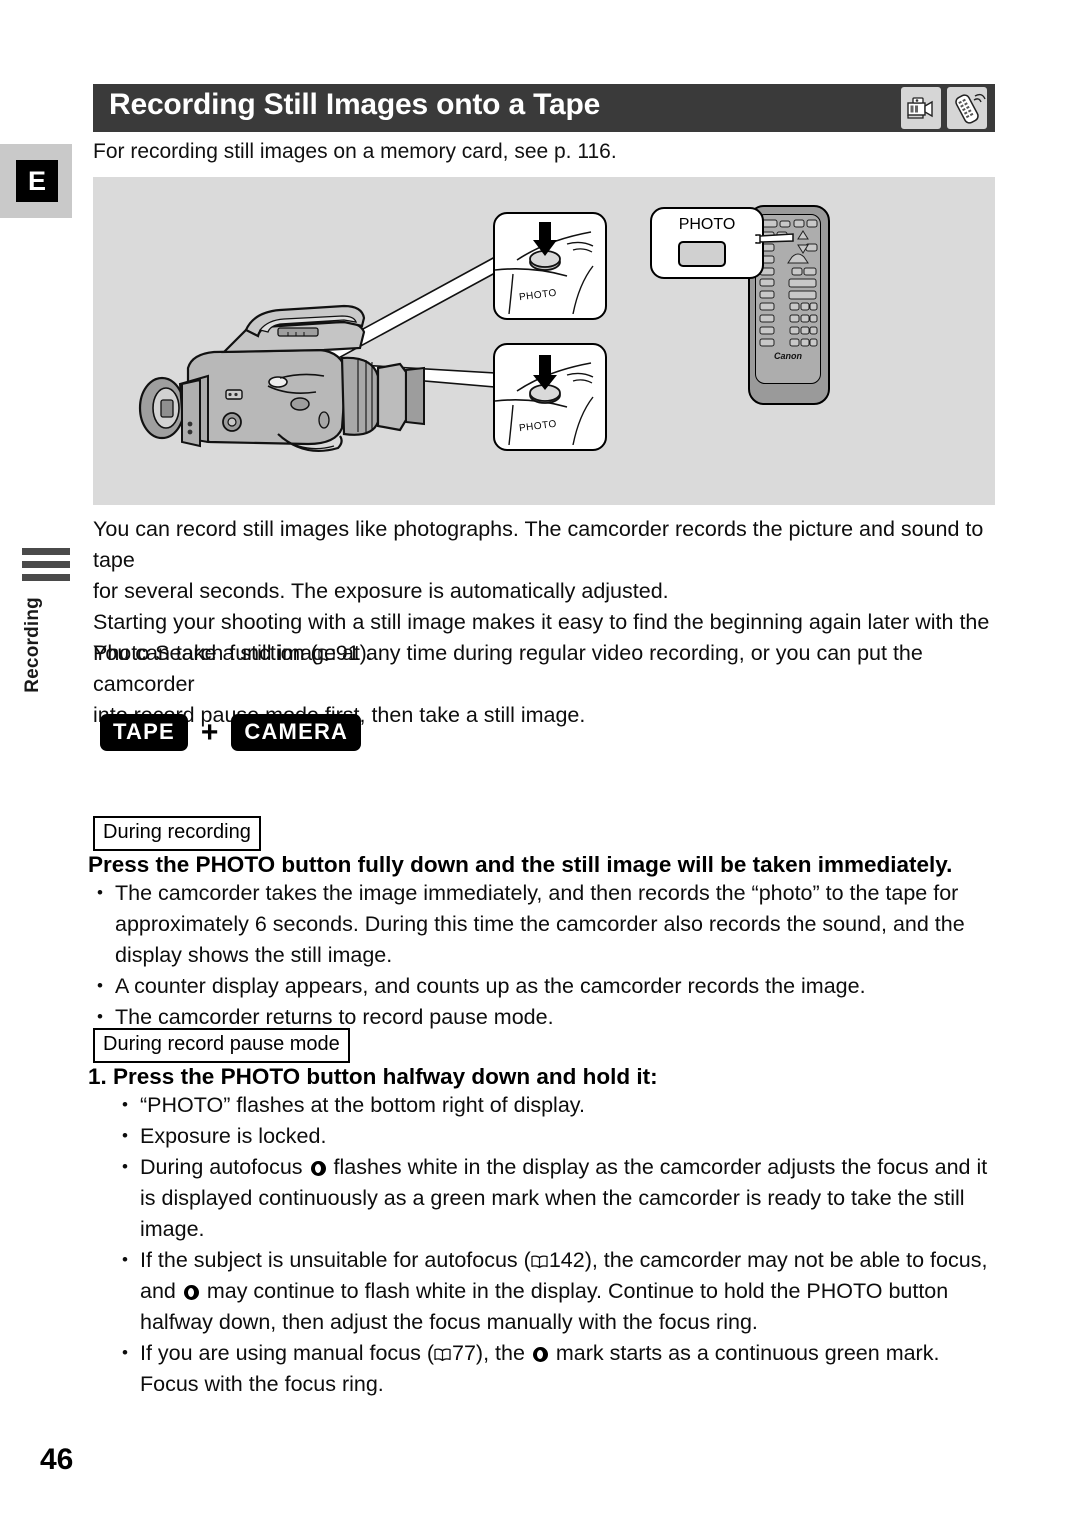 This screenshot has width=1080, height=1526. I want to click on section-label-during-recording: During recording, so click(177, 833).